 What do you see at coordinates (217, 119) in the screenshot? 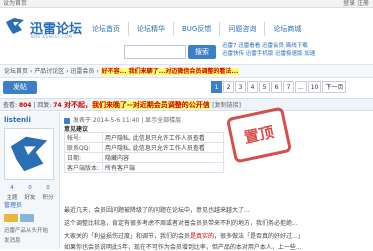
I see `post-meta: 发表于 2014-5-6 11:40 | 显示全部楼层` at bounding box center [217, 119].